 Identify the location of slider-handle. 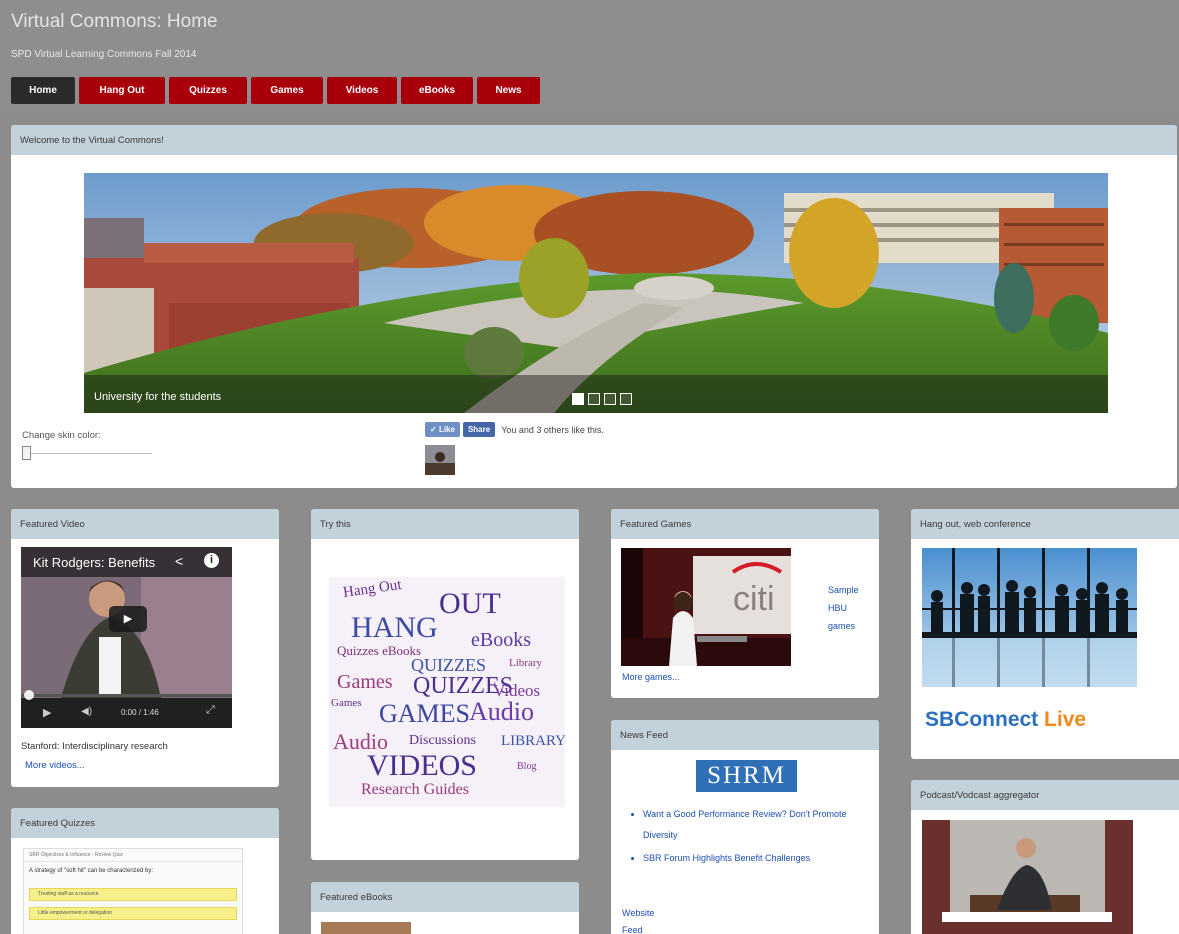
(26, 453).